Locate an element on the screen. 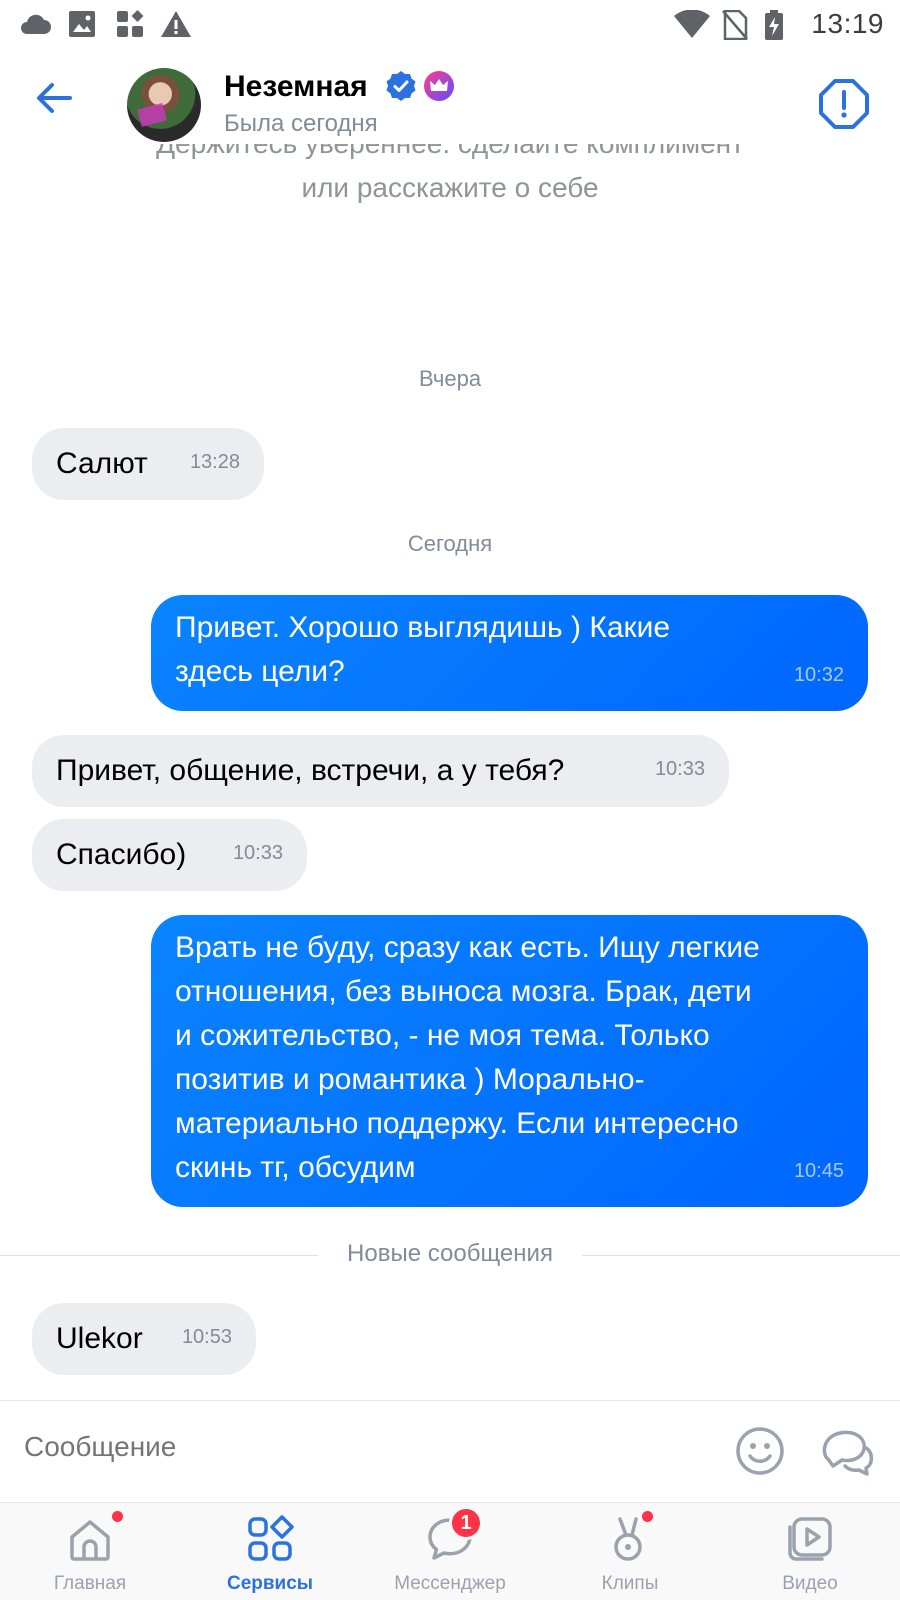 Image resolution: width=900 pixels, height=1600 pixels. tab-label: Сервисы is located at coordinates (270, 1583).